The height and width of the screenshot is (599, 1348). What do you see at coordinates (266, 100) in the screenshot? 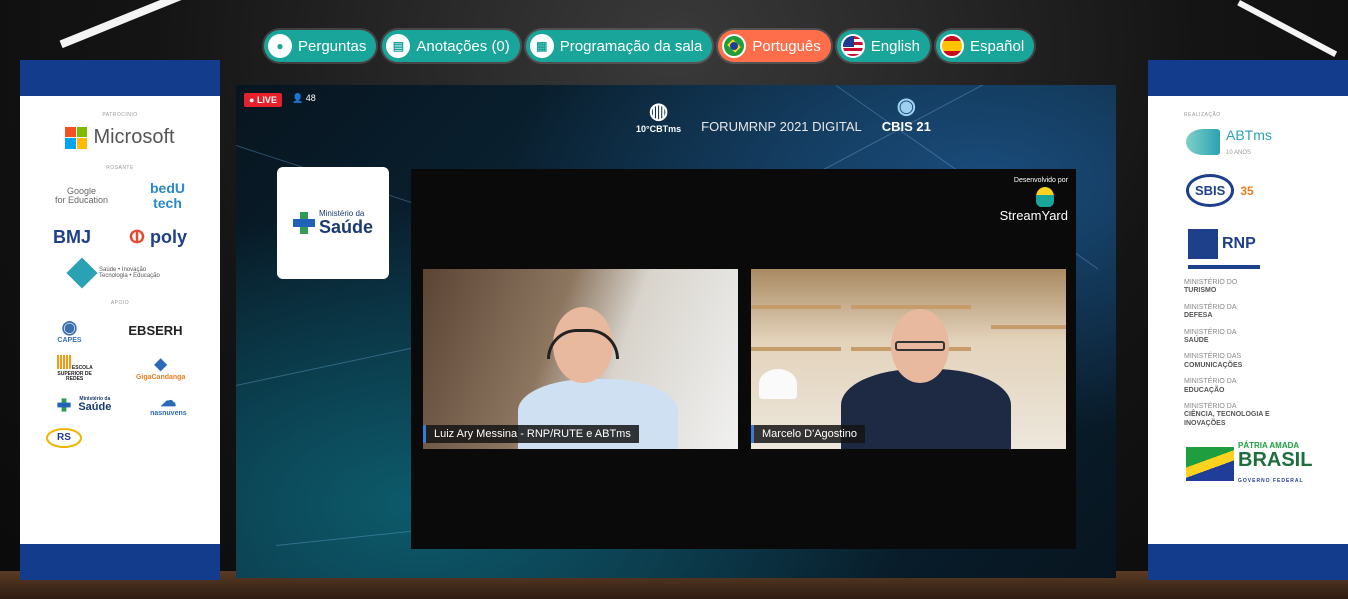
I see `live-label: LIVE` at bounding box center [266, 100].